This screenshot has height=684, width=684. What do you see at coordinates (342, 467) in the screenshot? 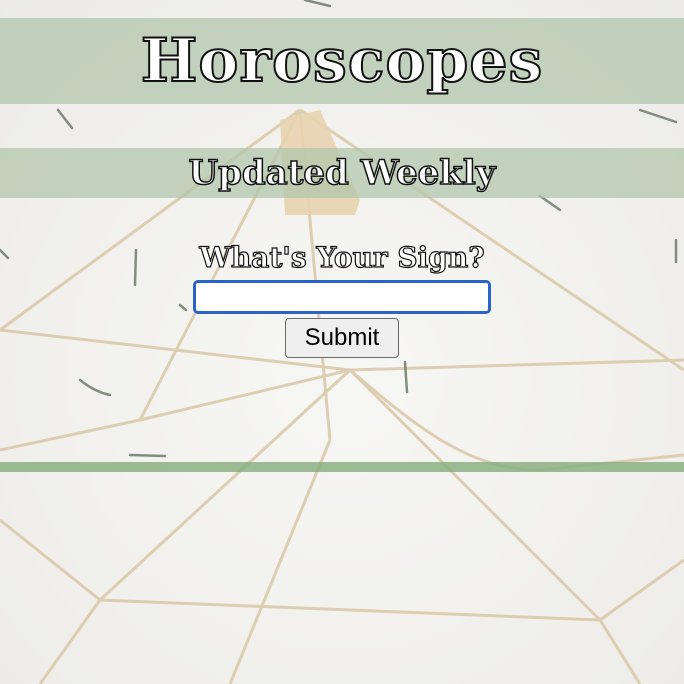
I see `section-divider` at bounding box center [342, 467].